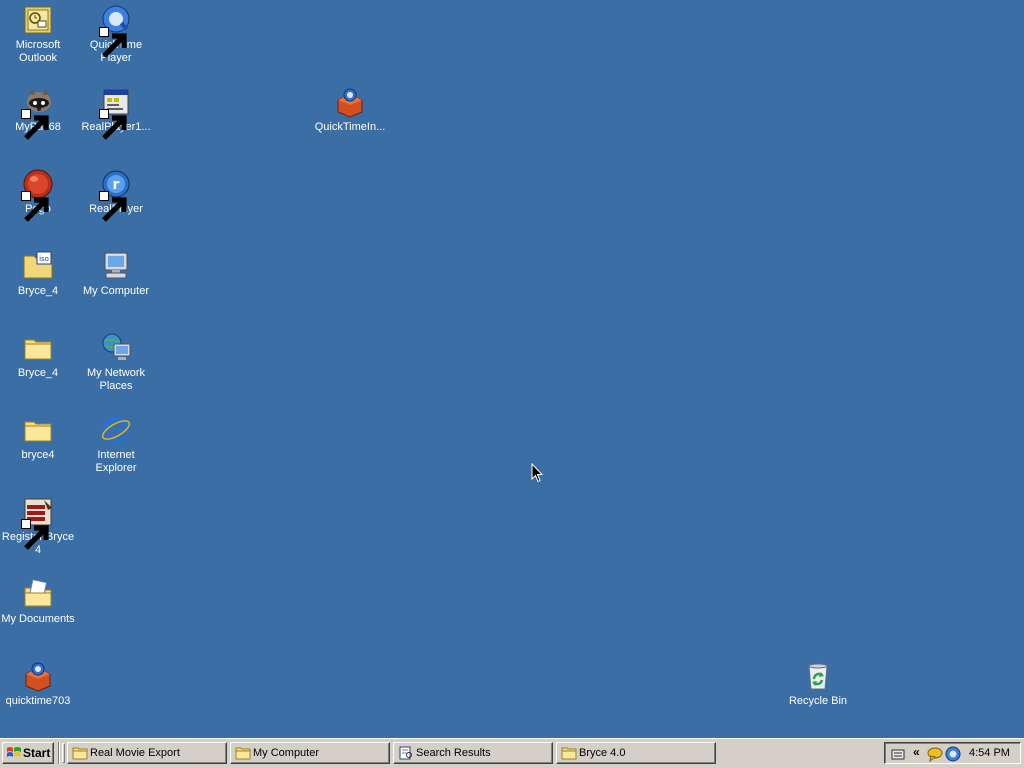  Describe the element at coordinates (636, 753) in the screenshot. I see `task-button-bryce-4: Bryce 4.0` at that location.